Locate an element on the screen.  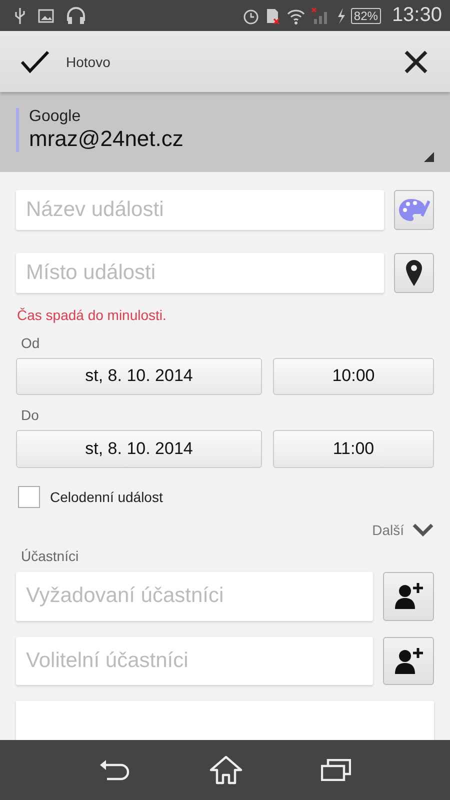
battery-indicator: 82% is located at coordinates (365, 16).